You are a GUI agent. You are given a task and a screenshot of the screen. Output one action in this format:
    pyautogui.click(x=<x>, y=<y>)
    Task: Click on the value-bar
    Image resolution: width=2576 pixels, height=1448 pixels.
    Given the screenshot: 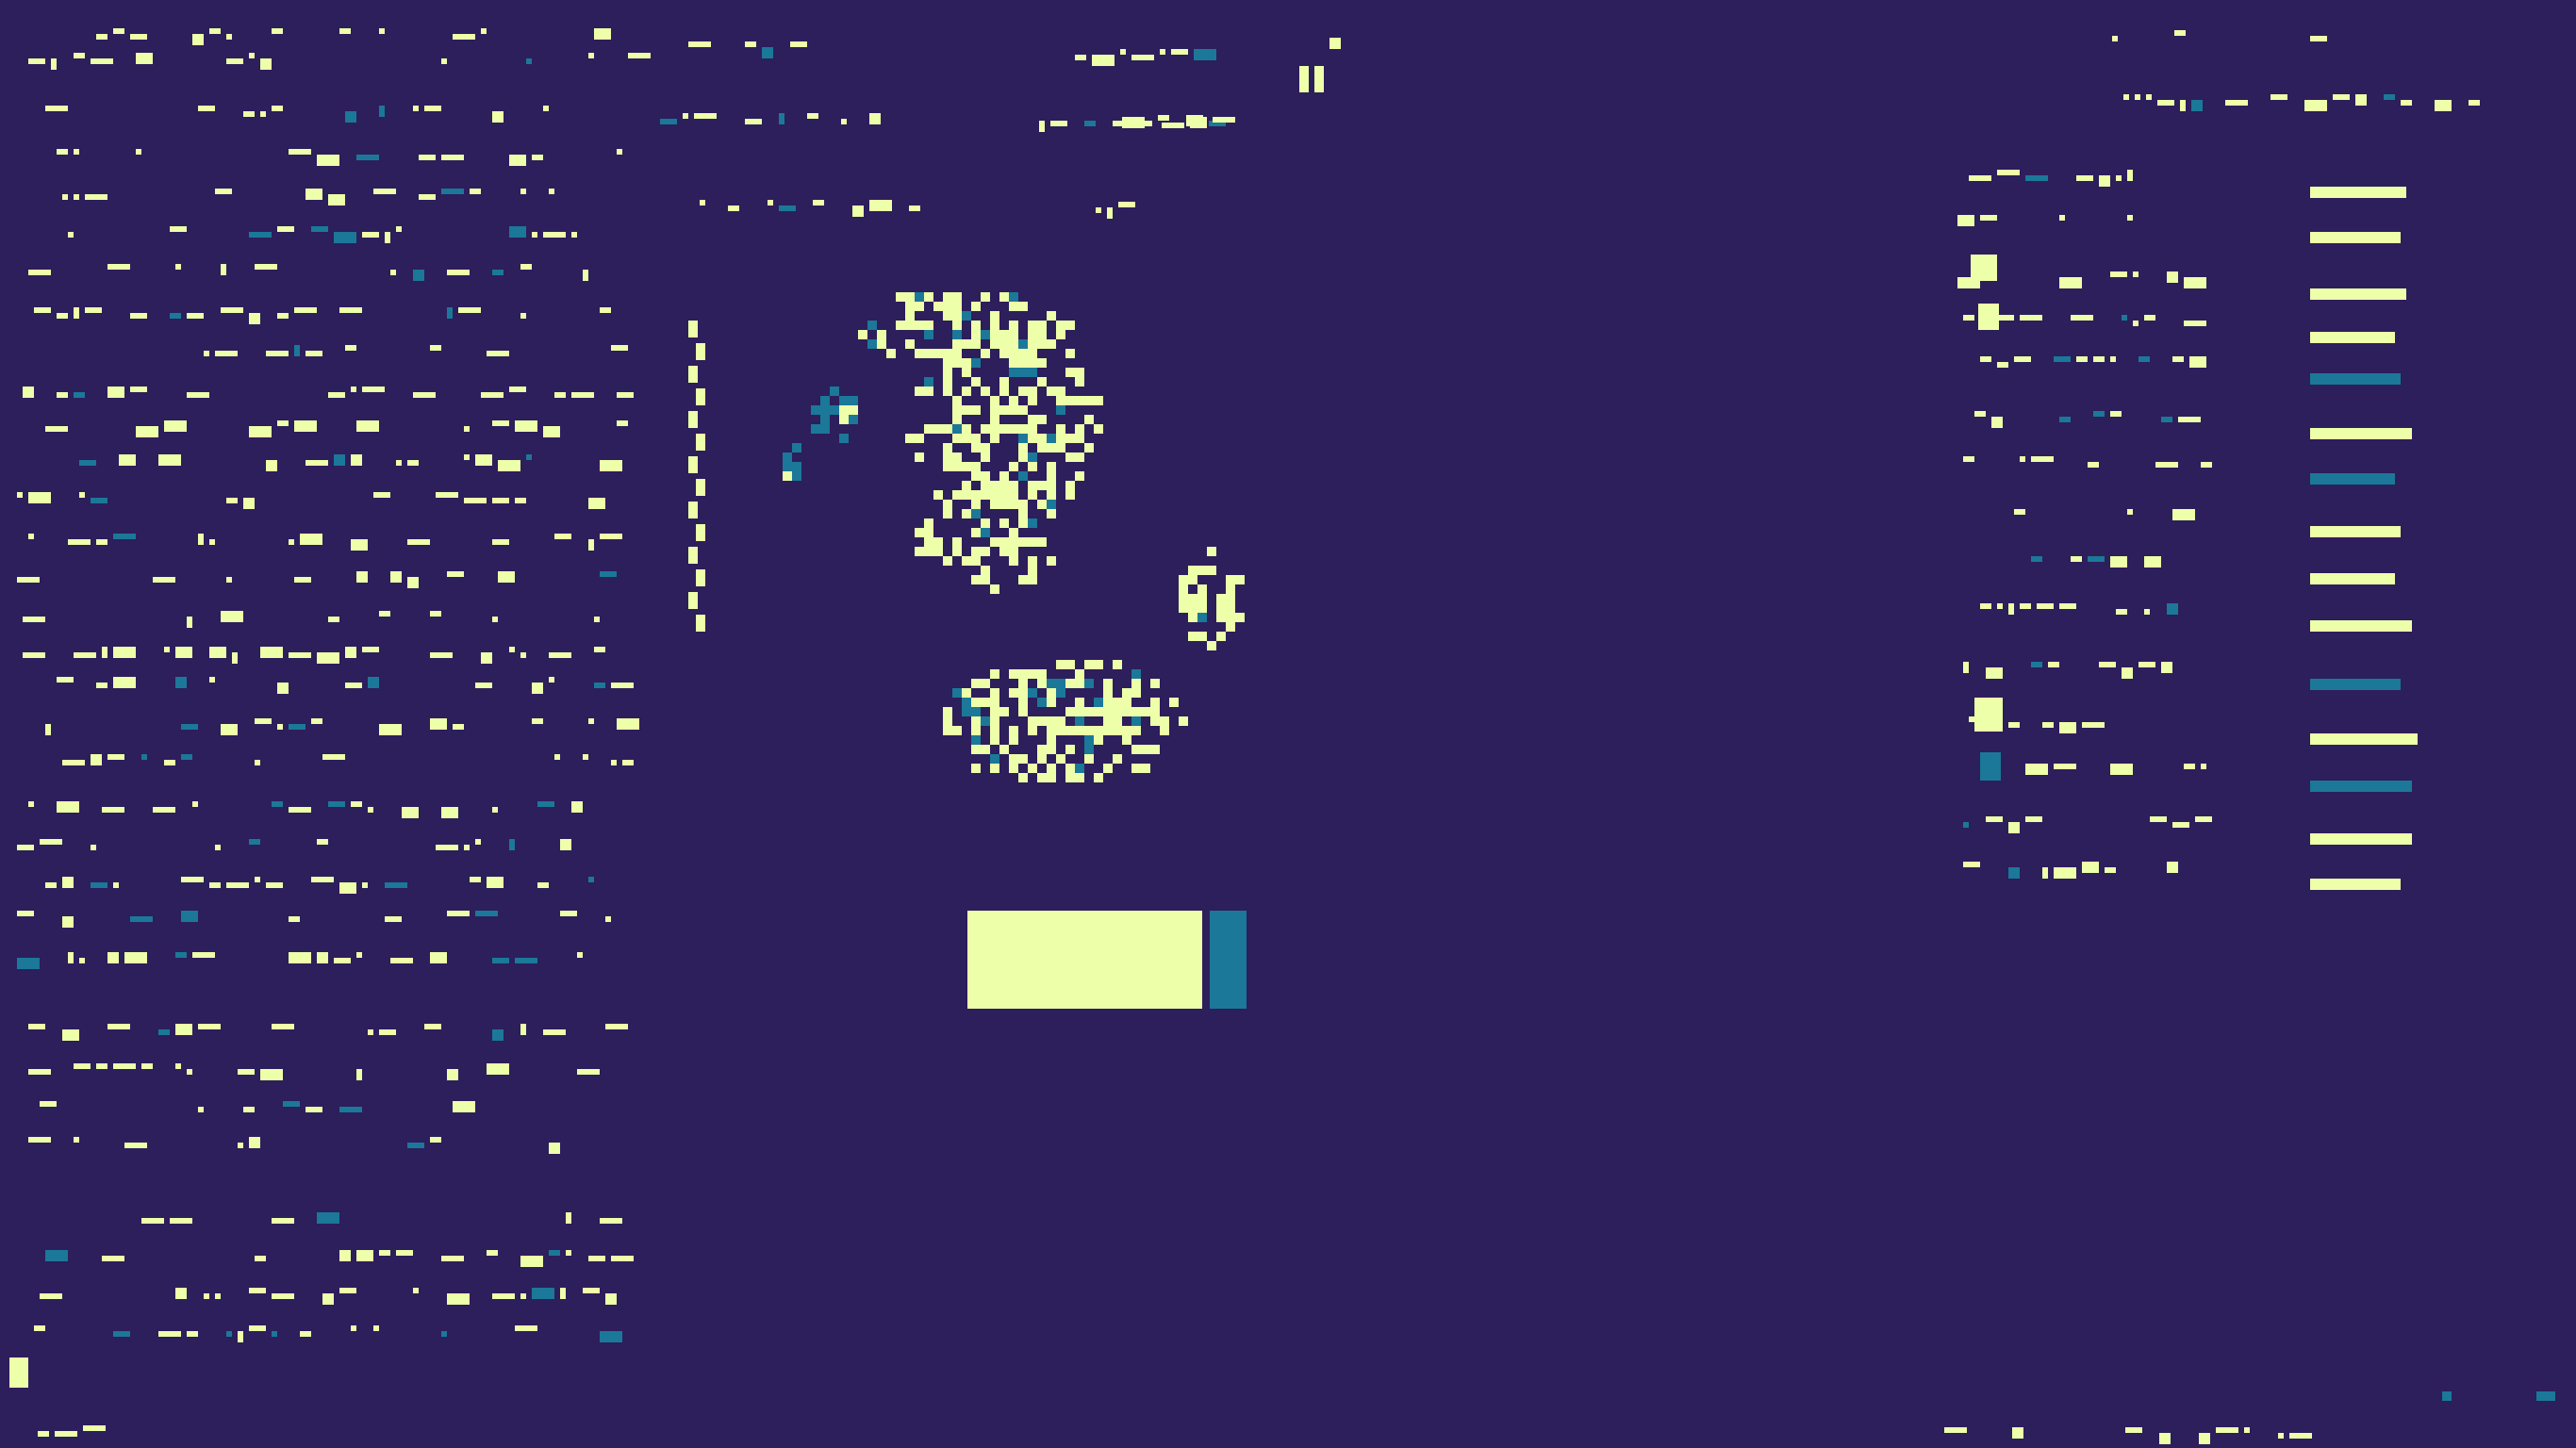 What is the action you would take?
    pyautogui.click(x=2358, y=294)
    